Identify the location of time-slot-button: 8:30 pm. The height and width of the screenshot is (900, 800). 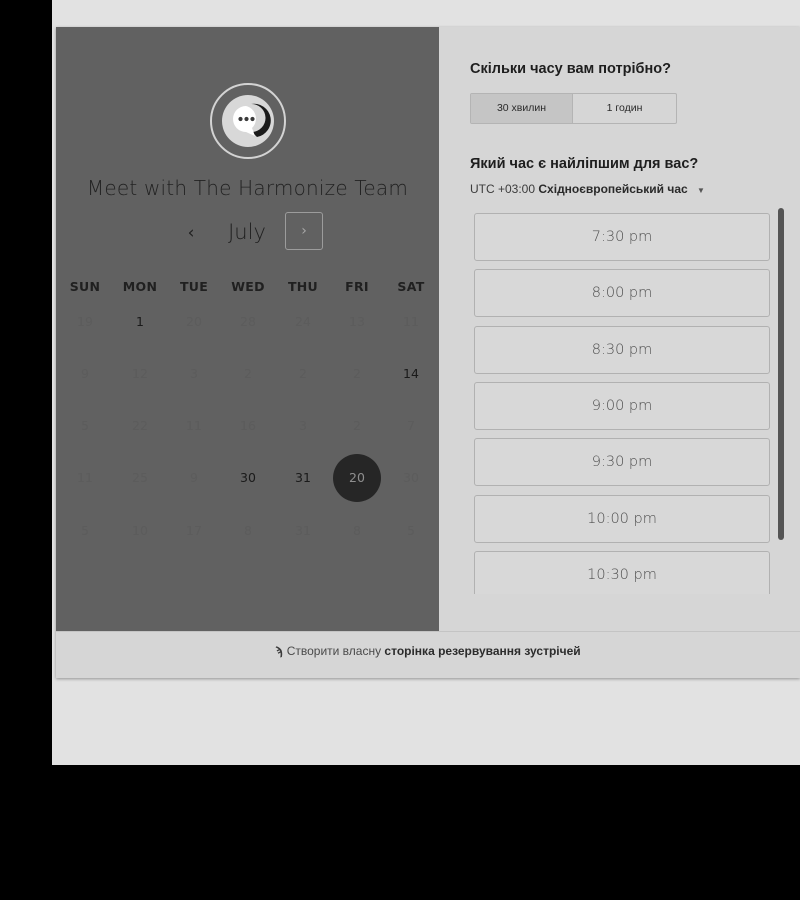
(622, 349).